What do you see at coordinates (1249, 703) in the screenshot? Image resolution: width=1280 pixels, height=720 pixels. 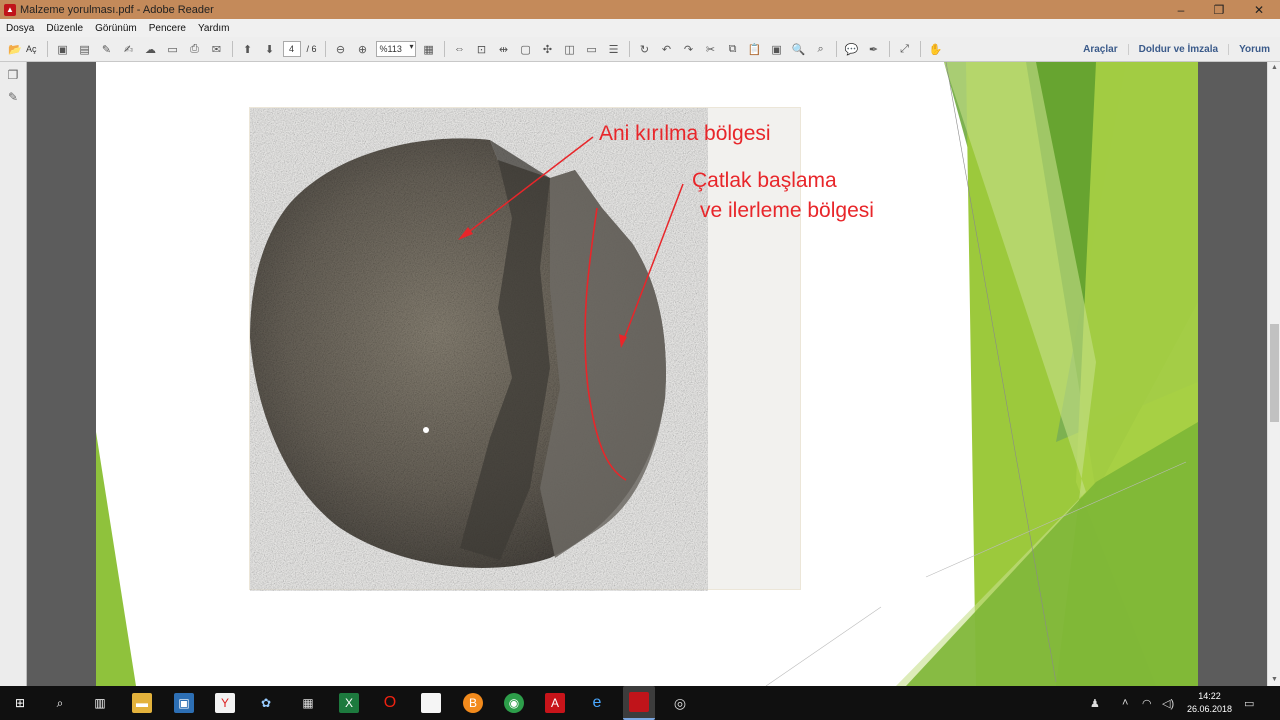 I see `notification-icon: ▭` at bounding box center [1249, 703].